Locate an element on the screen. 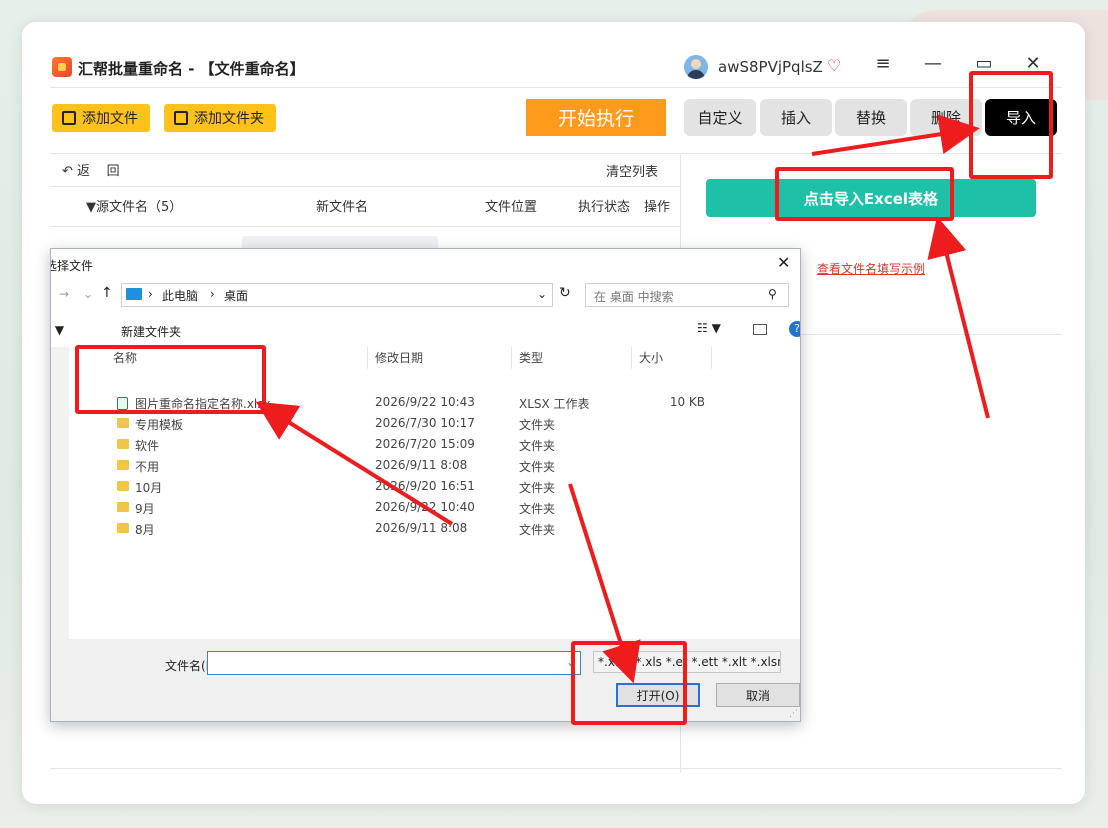 This screenshot has height=828, width=1108. arrow-to-xlsx-file is located at coordinates (354, 463).